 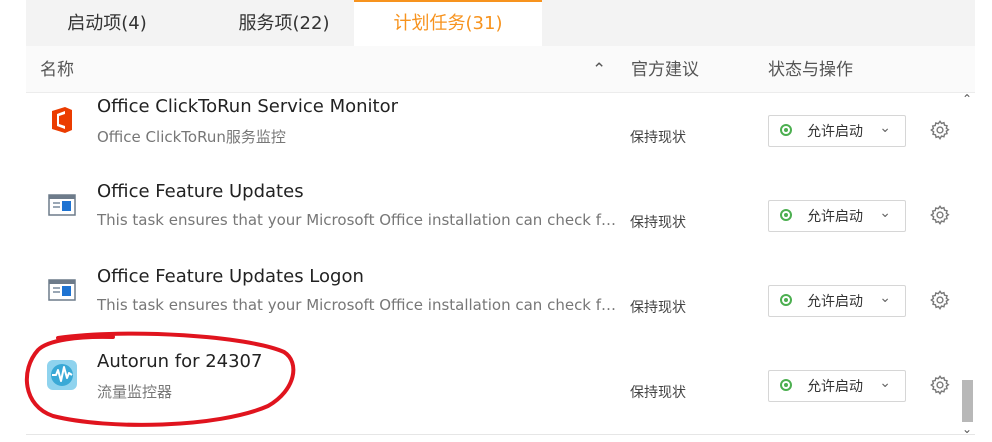 What do you see at coordinates (107, 23) in the screenshot?
I see `tab-startup-items: 启动项(4)` at bounding box center [107, 23].